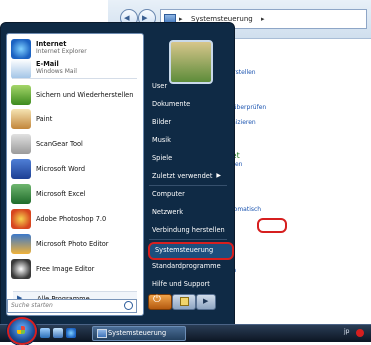 This screenshot has height=345, width=371. I want to click on recent-label: Adobe Photoshop 7.0, so click(71, 219).